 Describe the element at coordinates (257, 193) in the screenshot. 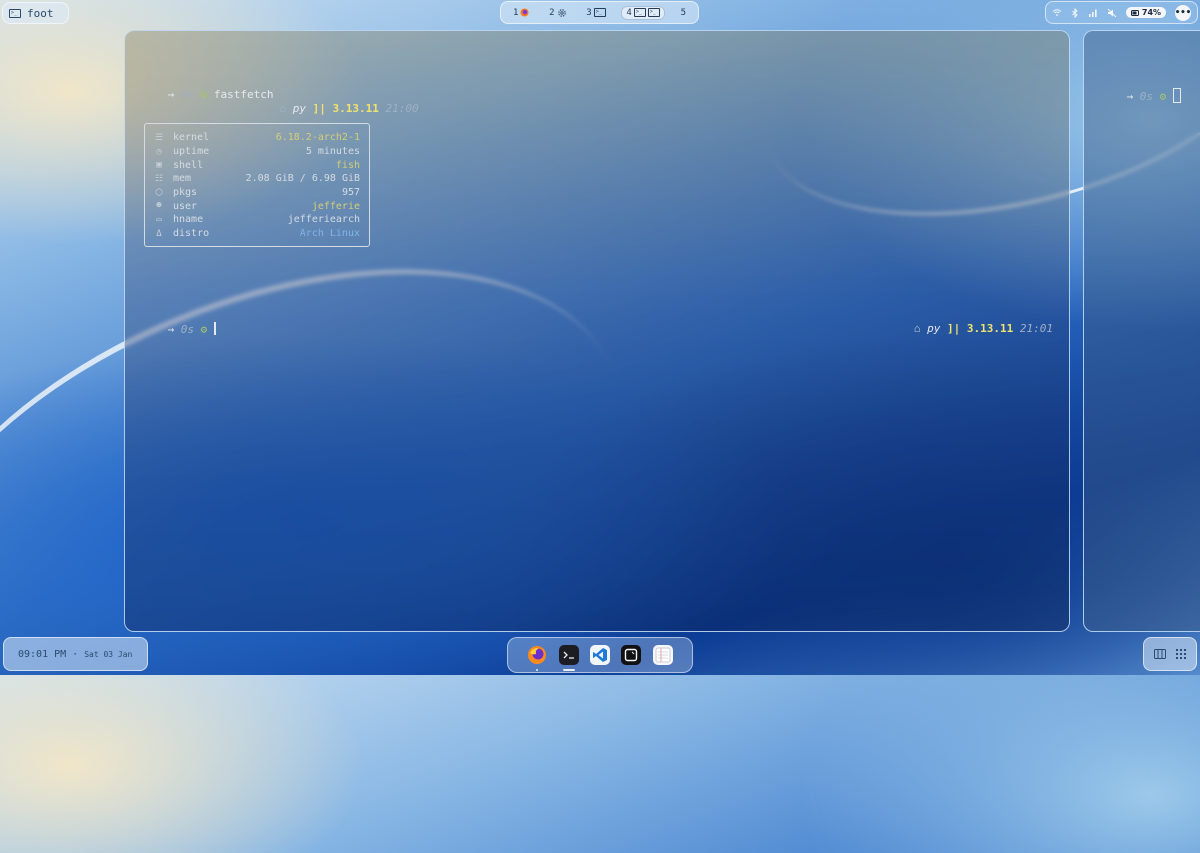

I see `fastfetch-row-pkgs: ⬡ pkgs 957` at that location.